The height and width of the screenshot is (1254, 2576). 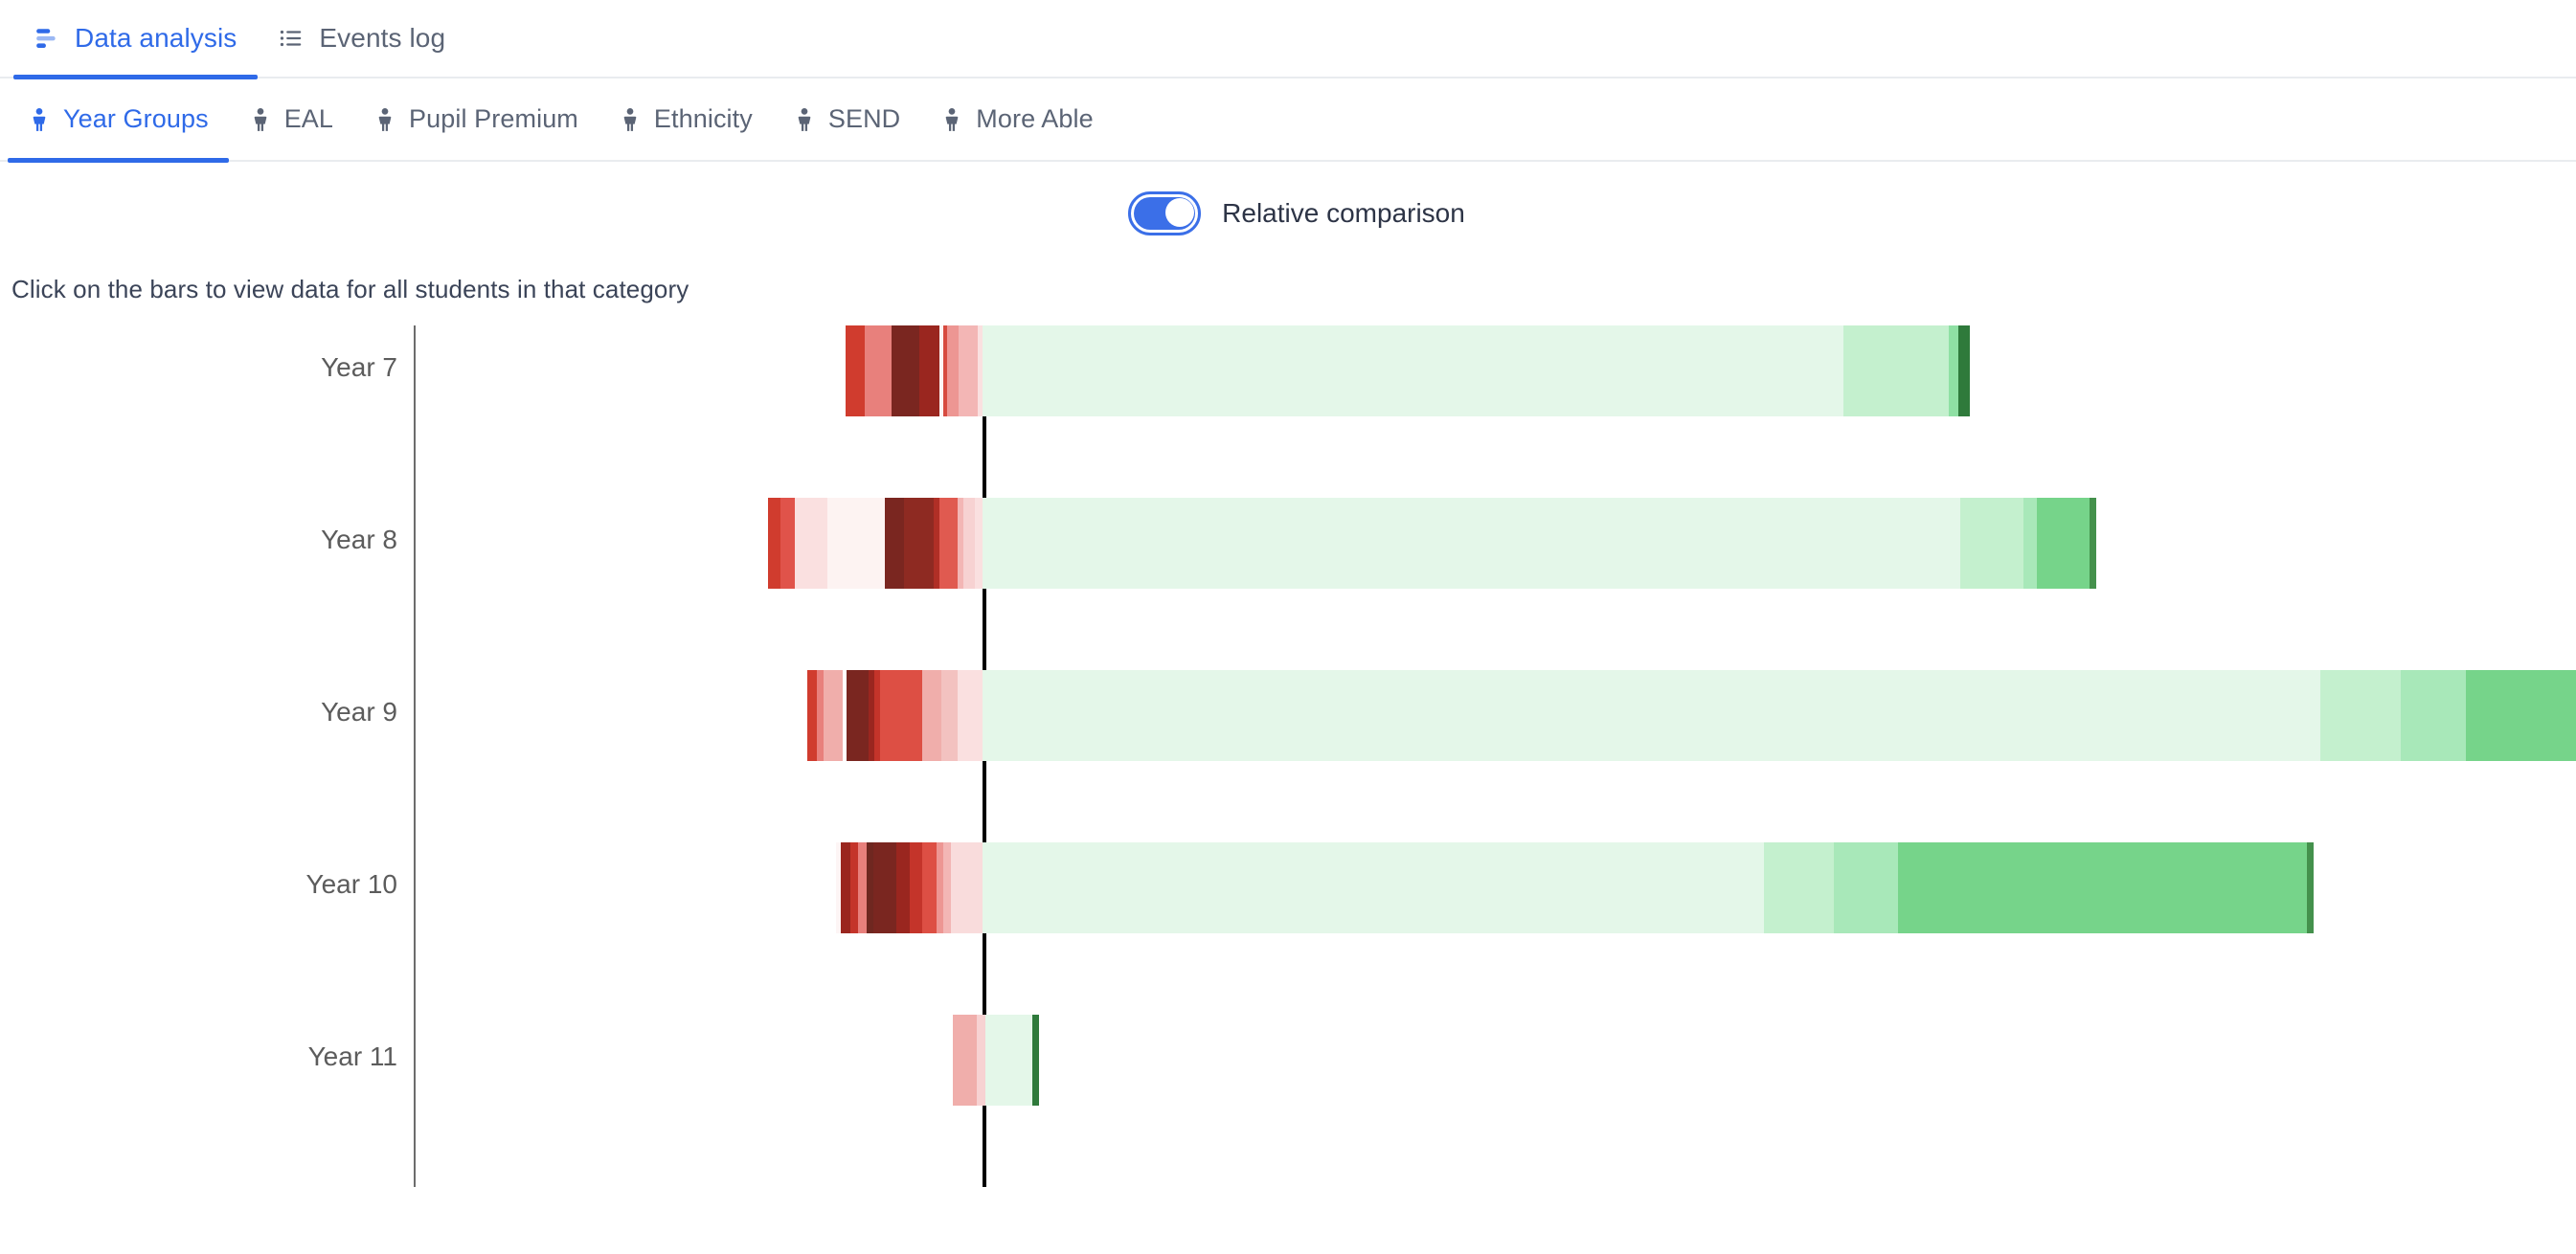 I want to click on subtab-eal: EAL, so click(x=291, y=119).